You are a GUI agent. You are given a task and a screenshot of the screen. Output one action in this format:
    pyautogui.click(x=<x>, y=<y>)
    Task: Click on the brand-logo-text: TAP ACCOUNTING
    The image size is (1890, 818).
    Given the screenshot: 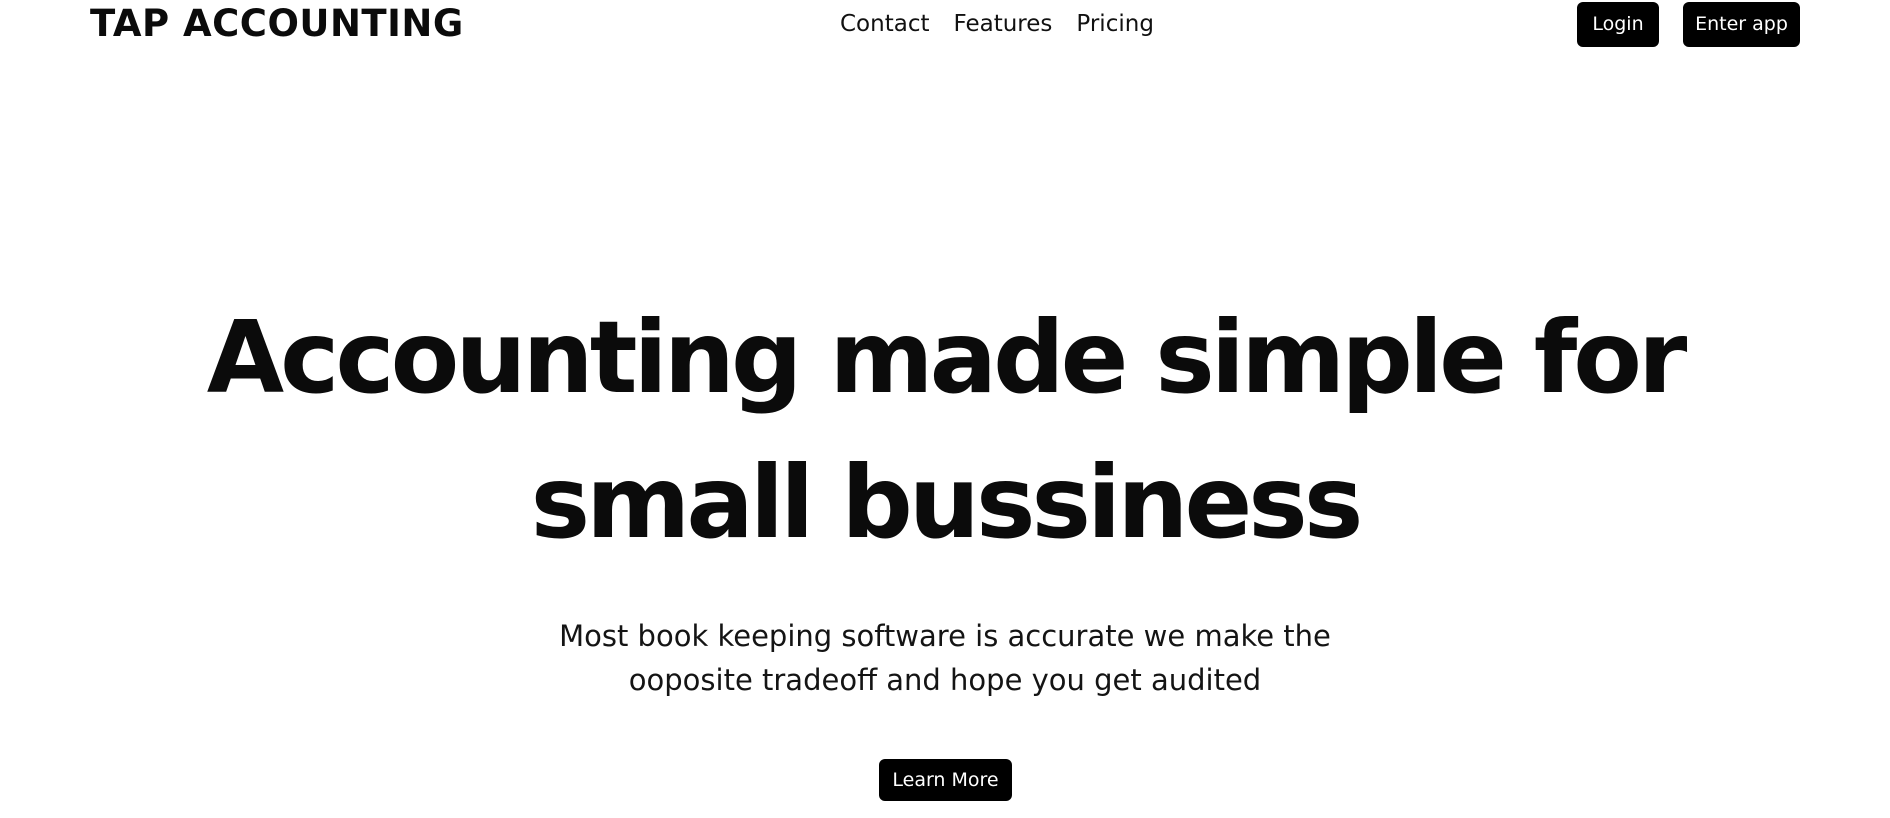 What is the action you would take?
    pyautogui.click(x=277, y=24)
    